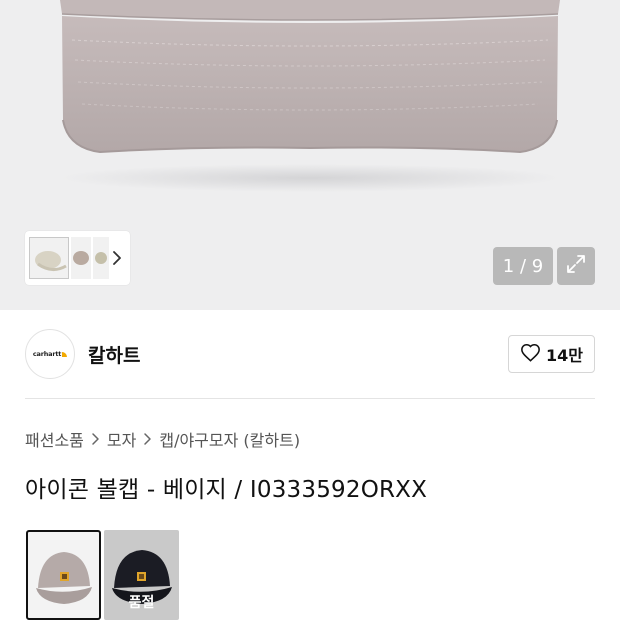 The width and height of the screenshot is (620, 620). Describe the element at coordinates (523, 266) in the screenshot. I see `image-counter: 1 / 9` at that location.